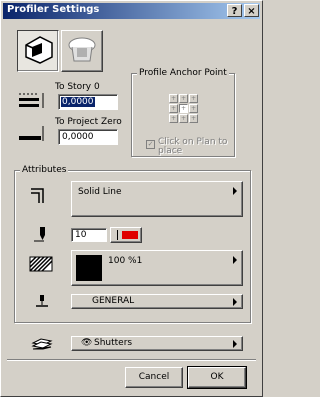 Image resolution: width=320 pixels, height=397 pixels. I want to click on title-bar: Profiler Settings ? ×, so click(131, 11).